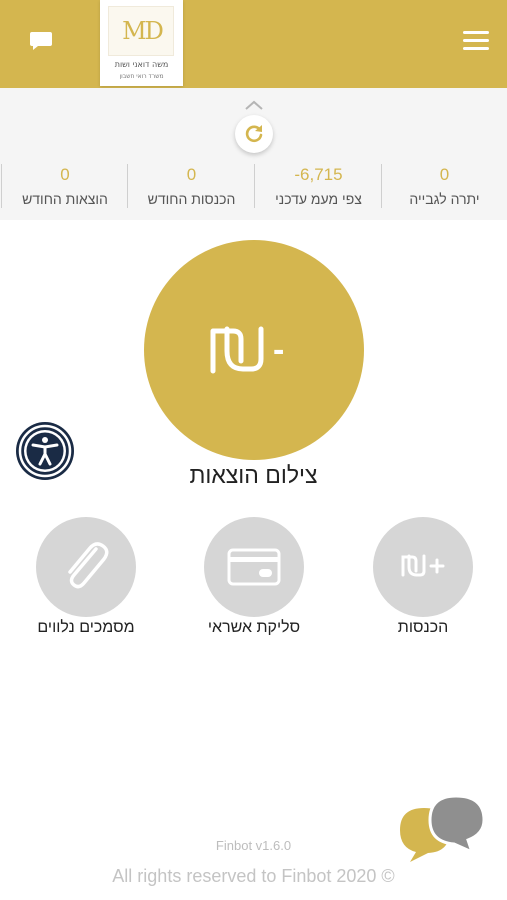 The image size is (507, 900). I want to click on shekel-plus-icon, so click(423, 565).